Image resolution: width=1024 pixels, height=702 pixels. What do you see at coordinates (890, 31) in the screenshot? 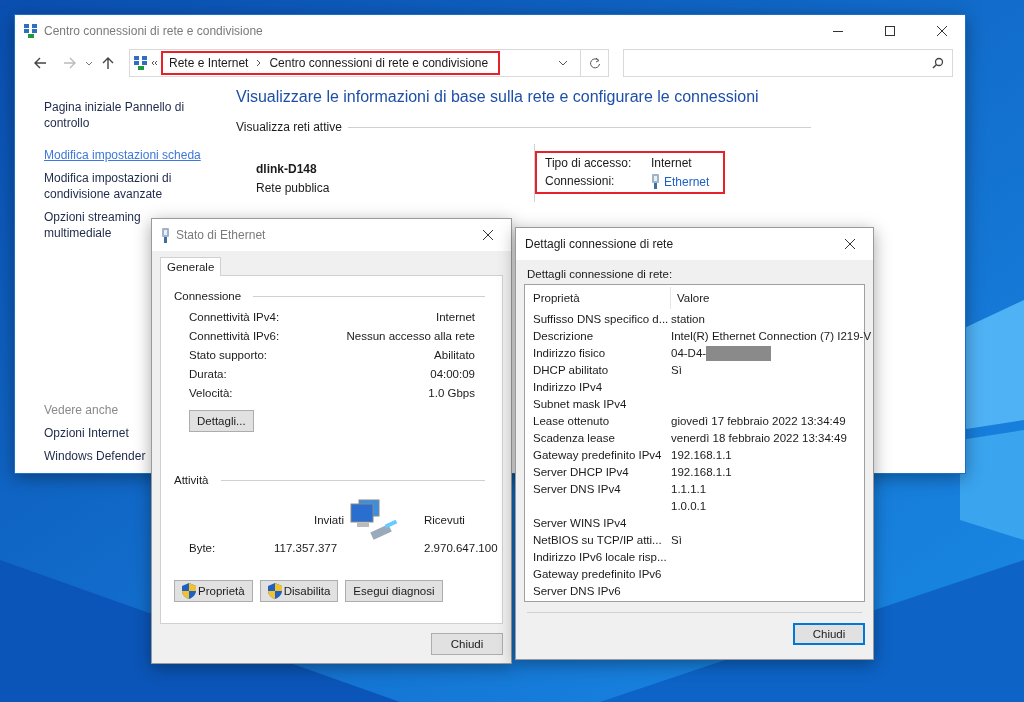
I see `maximize-icon` at bounding box center [890, 31].